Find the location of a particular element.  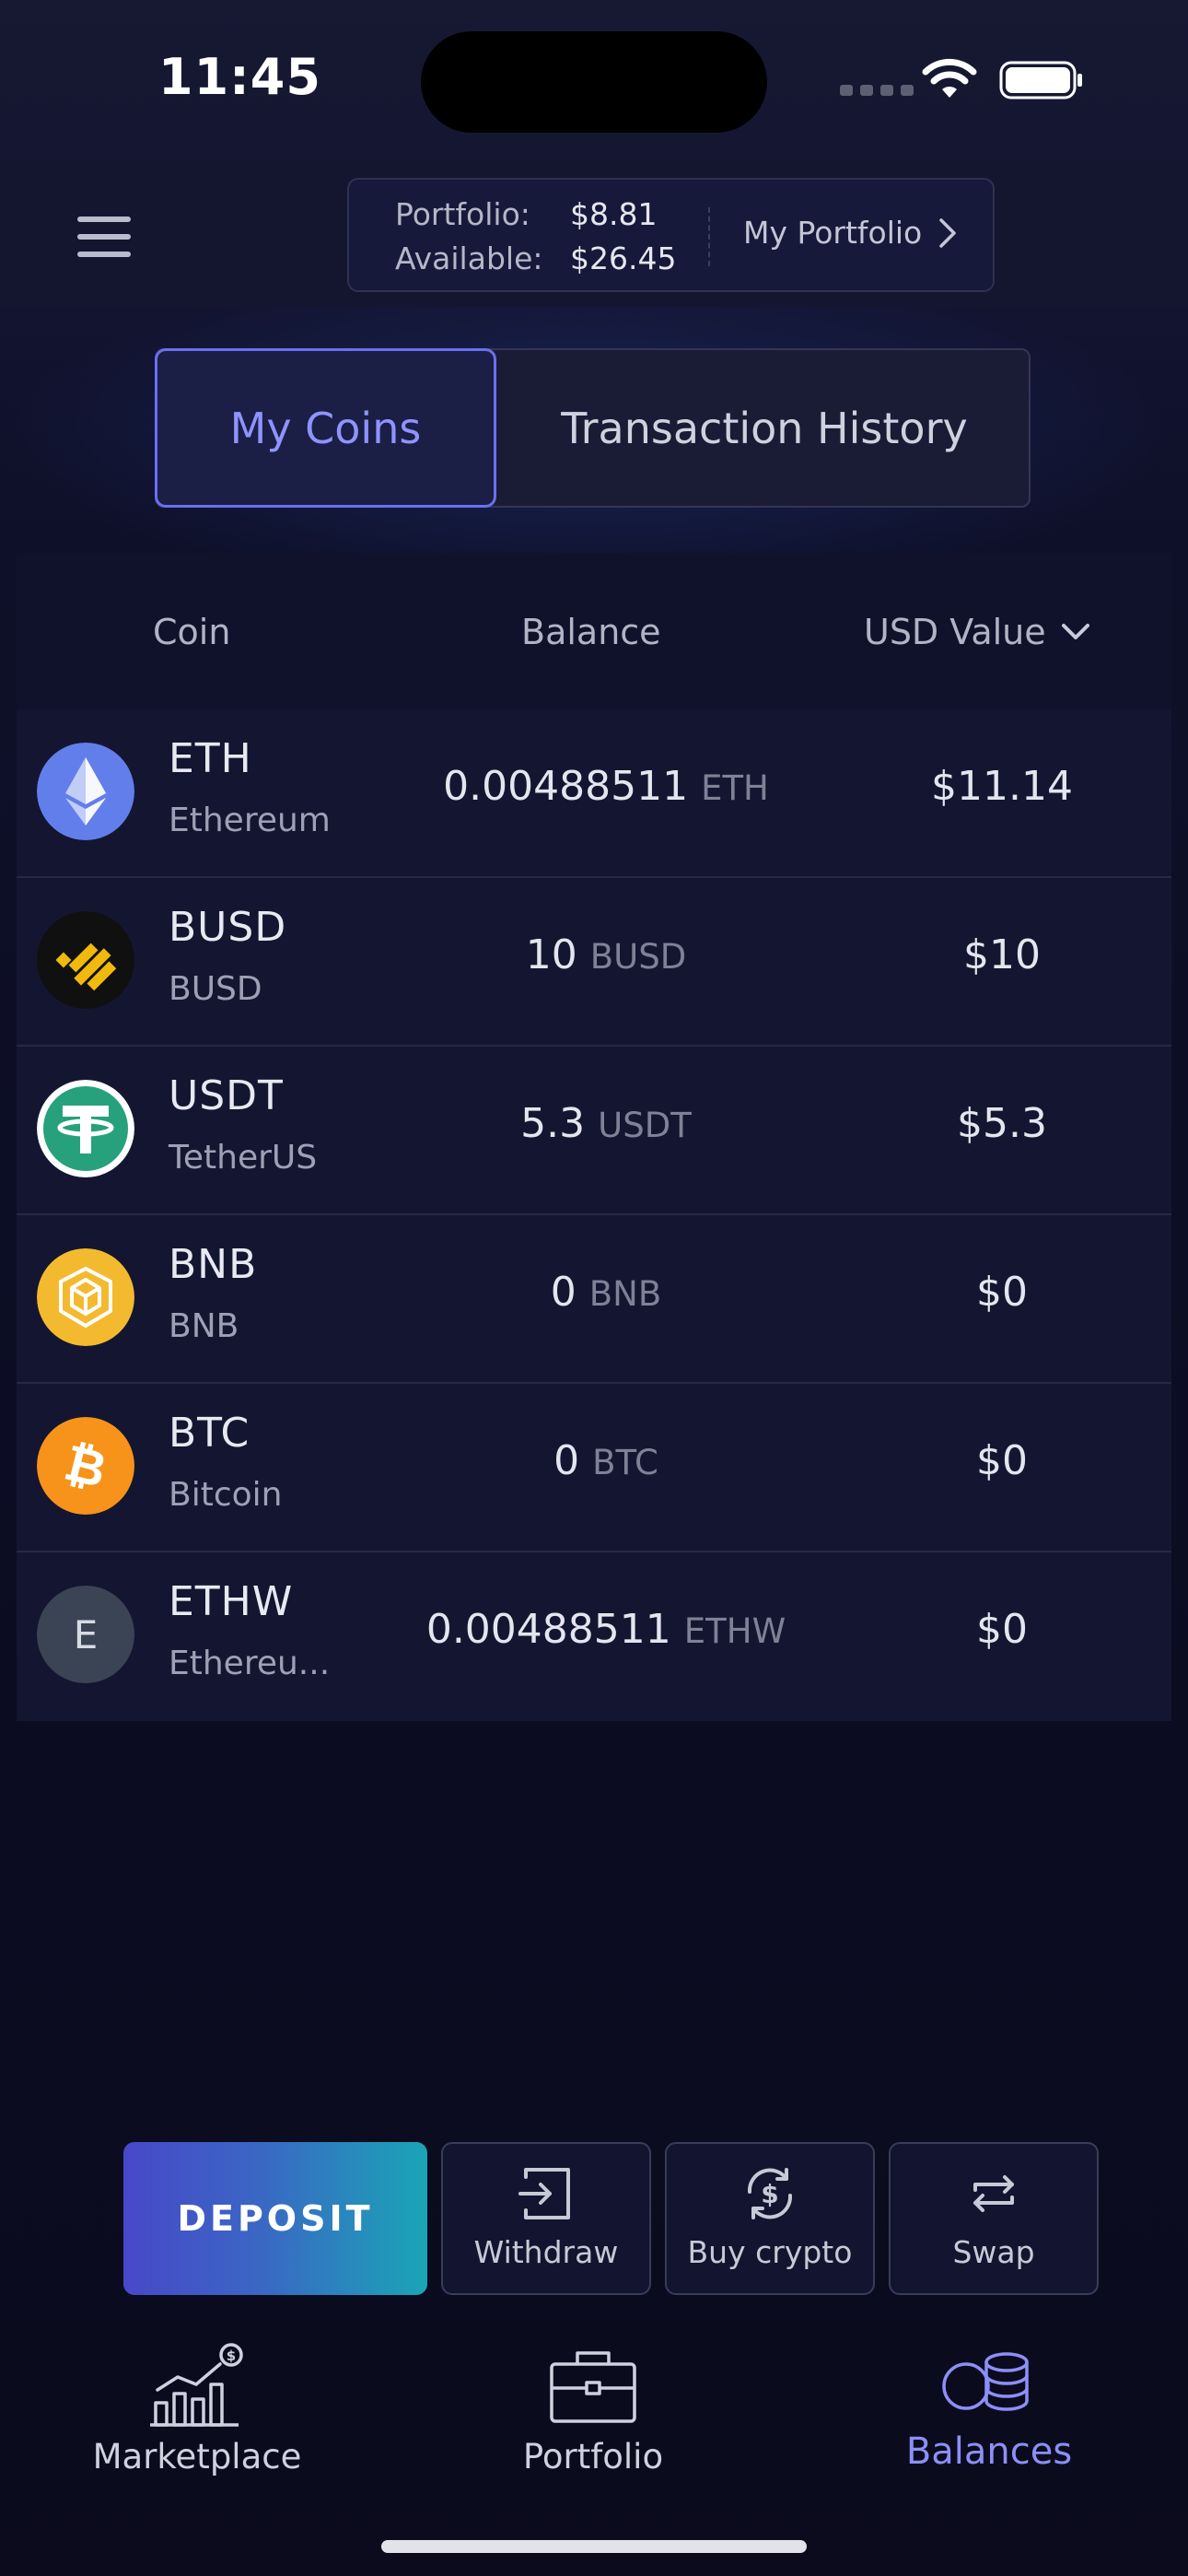

bnb-logo-icon is located at coordinates (85, 1297).